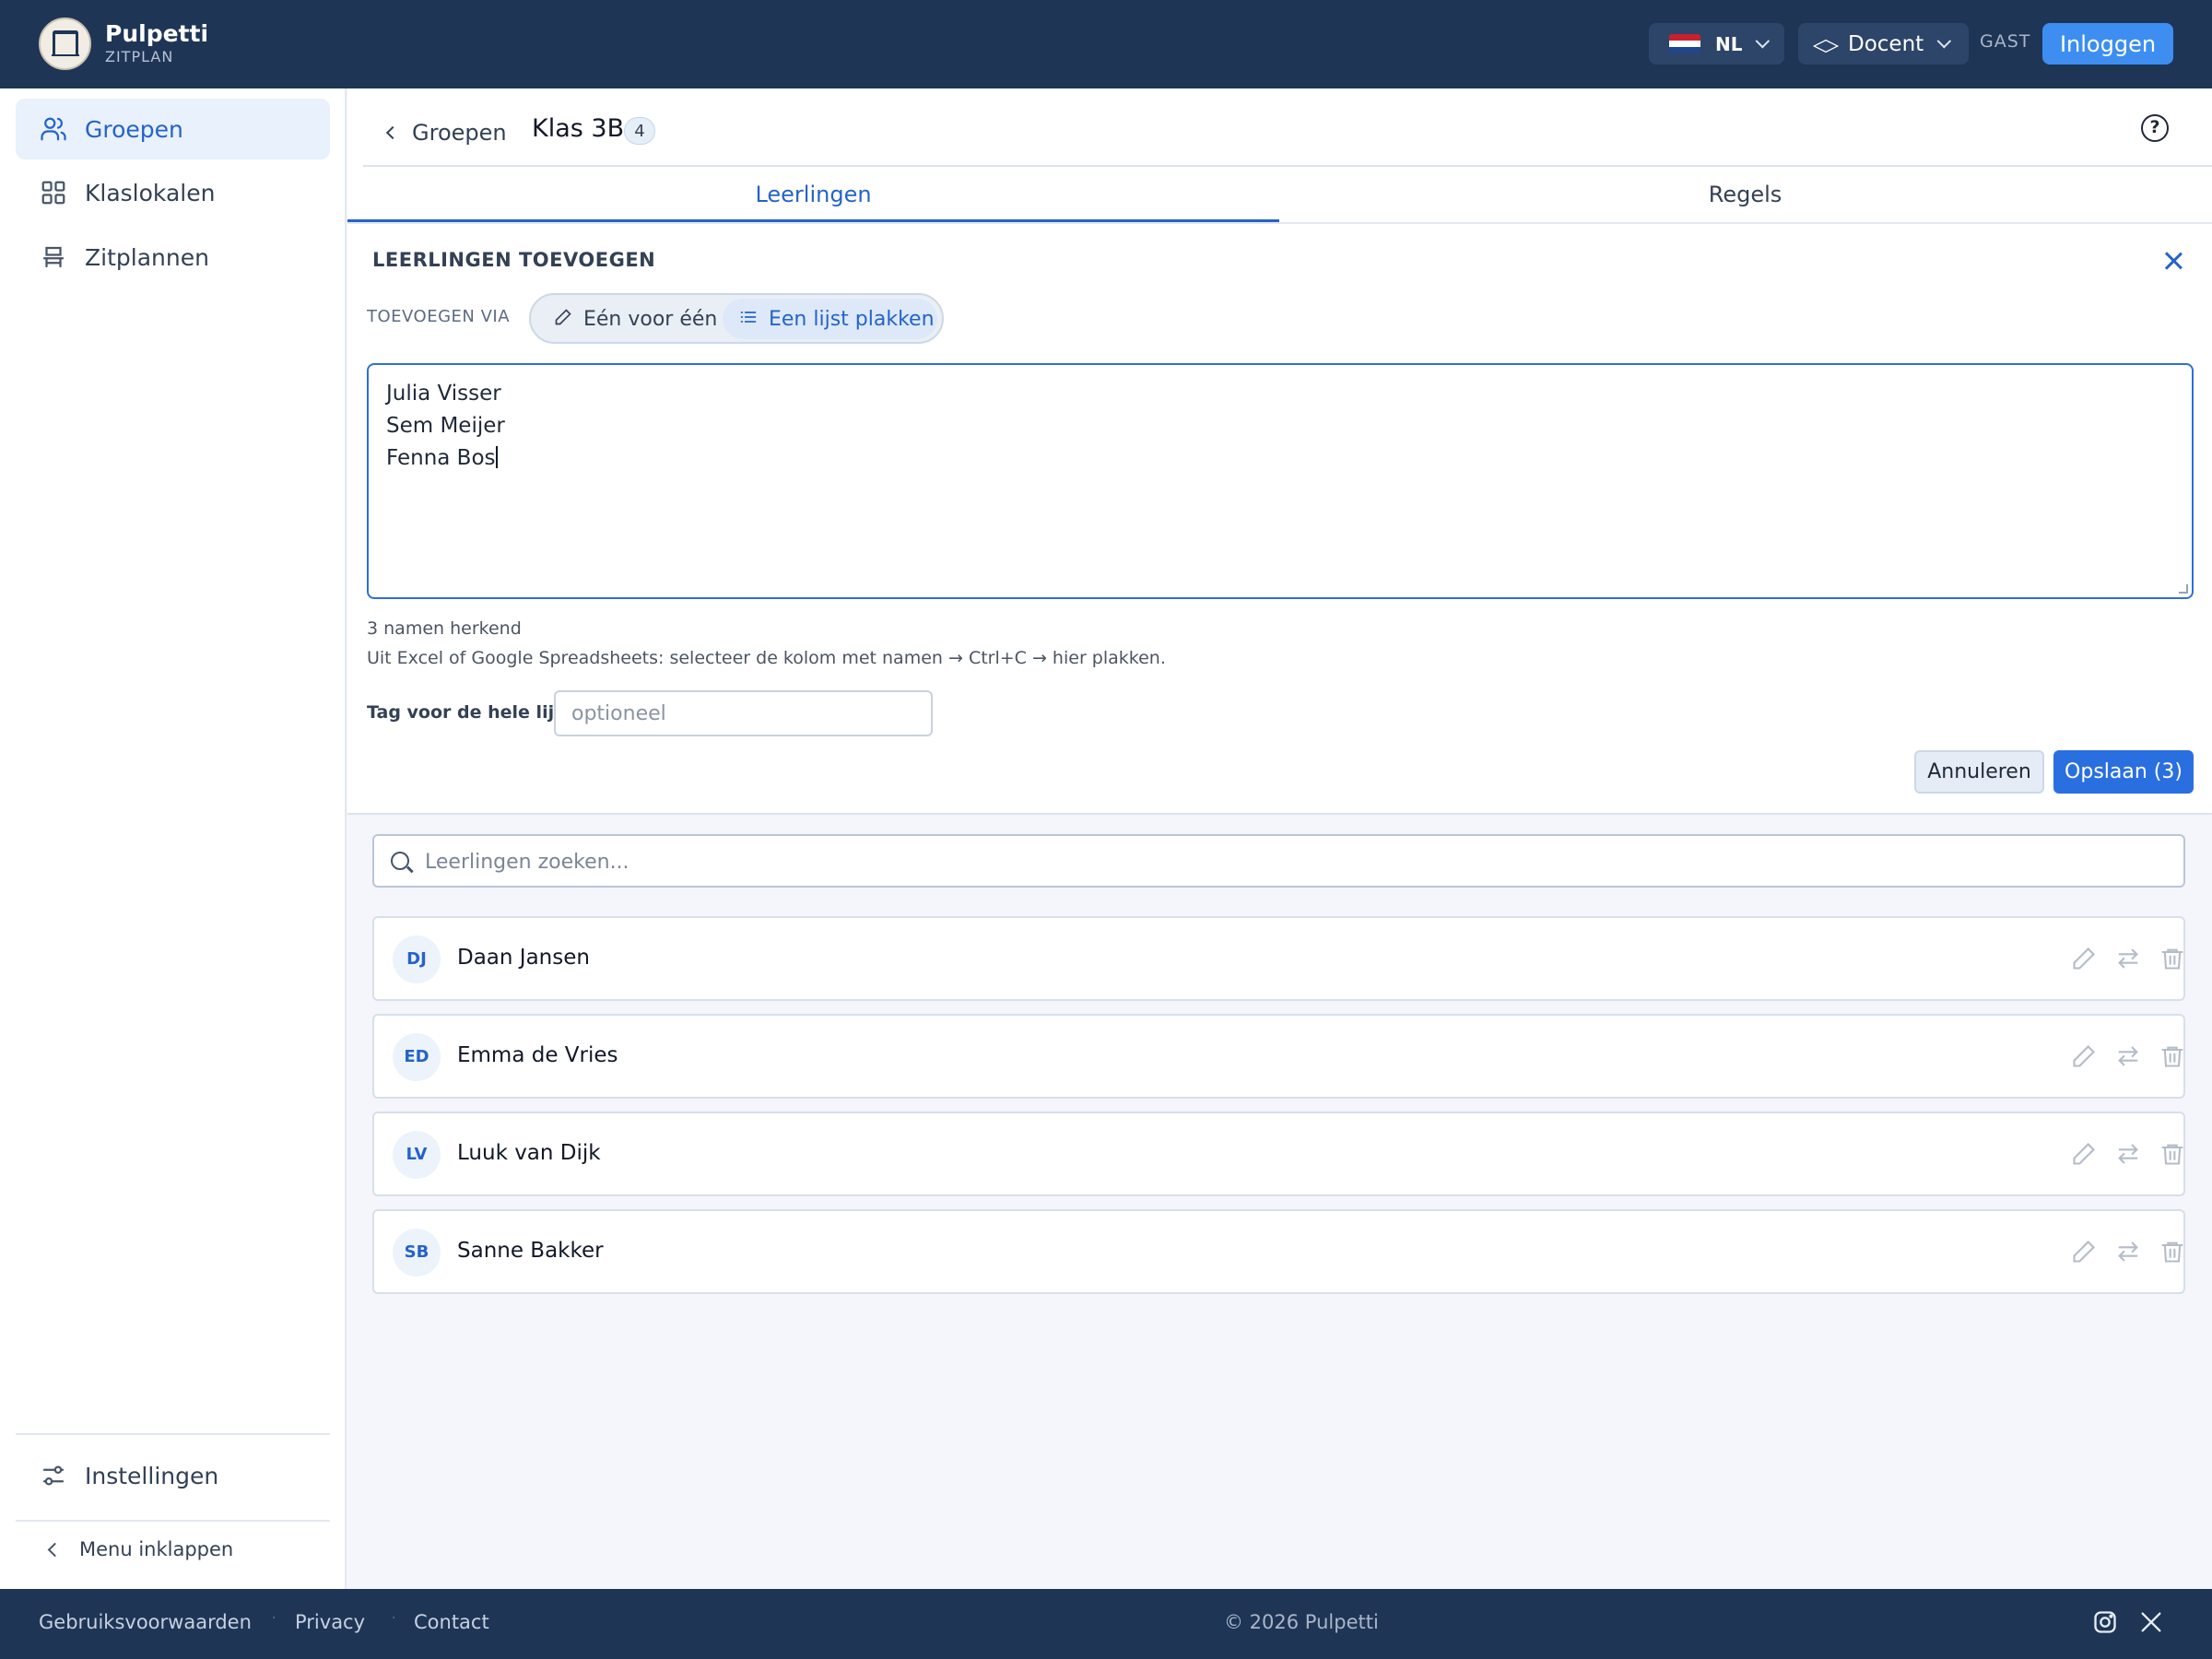 The width and height of the screenshot is (2212, 1659). Describe the element at coordinates (2105, 1622) in the screenshot. I see `instagram-icon` at that location.